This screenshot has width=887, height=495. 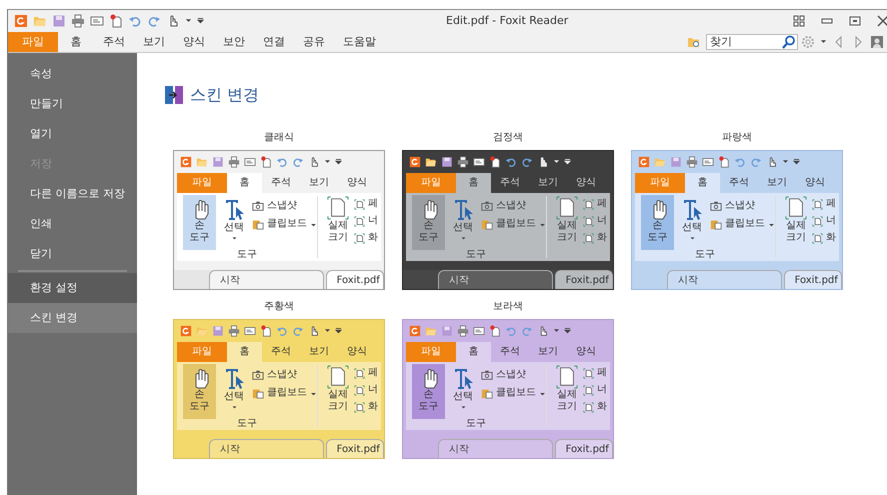 I want to click on menu-tab: 주석, so click(x=114, y=42).